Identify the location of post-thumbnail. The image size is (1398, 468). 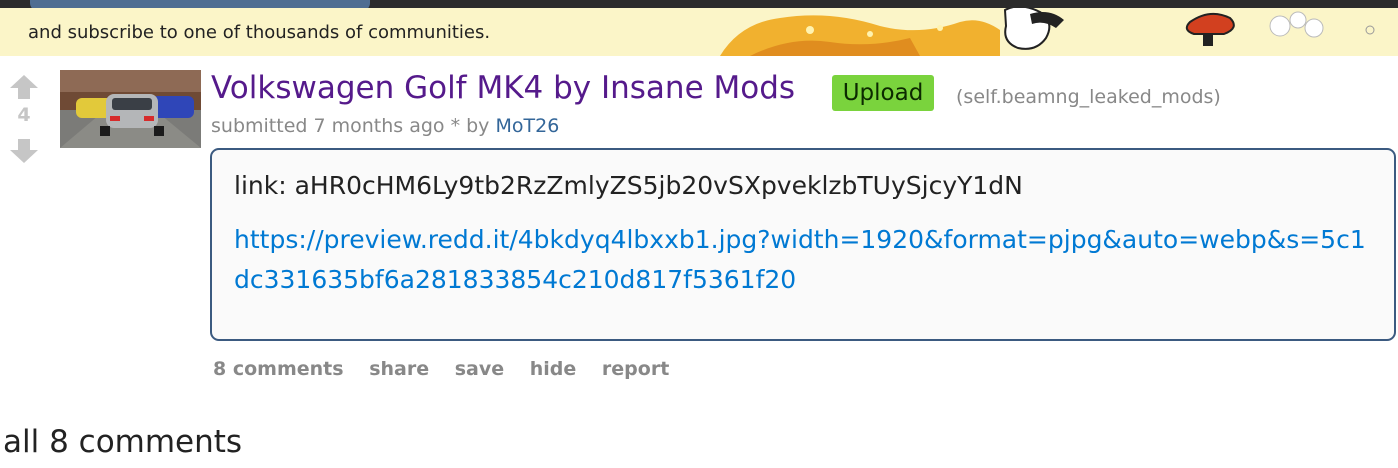
(130, 109).